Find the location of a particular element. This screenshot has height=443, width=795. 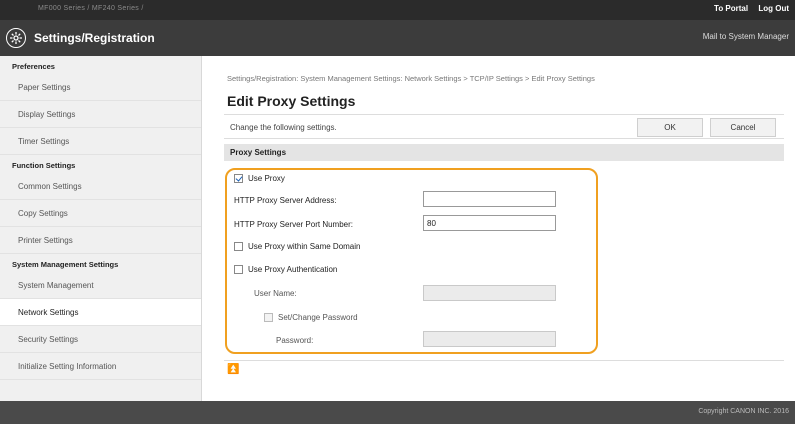

sidebar-item-network-settings: Network Settings is located at coordinates (100, 312).